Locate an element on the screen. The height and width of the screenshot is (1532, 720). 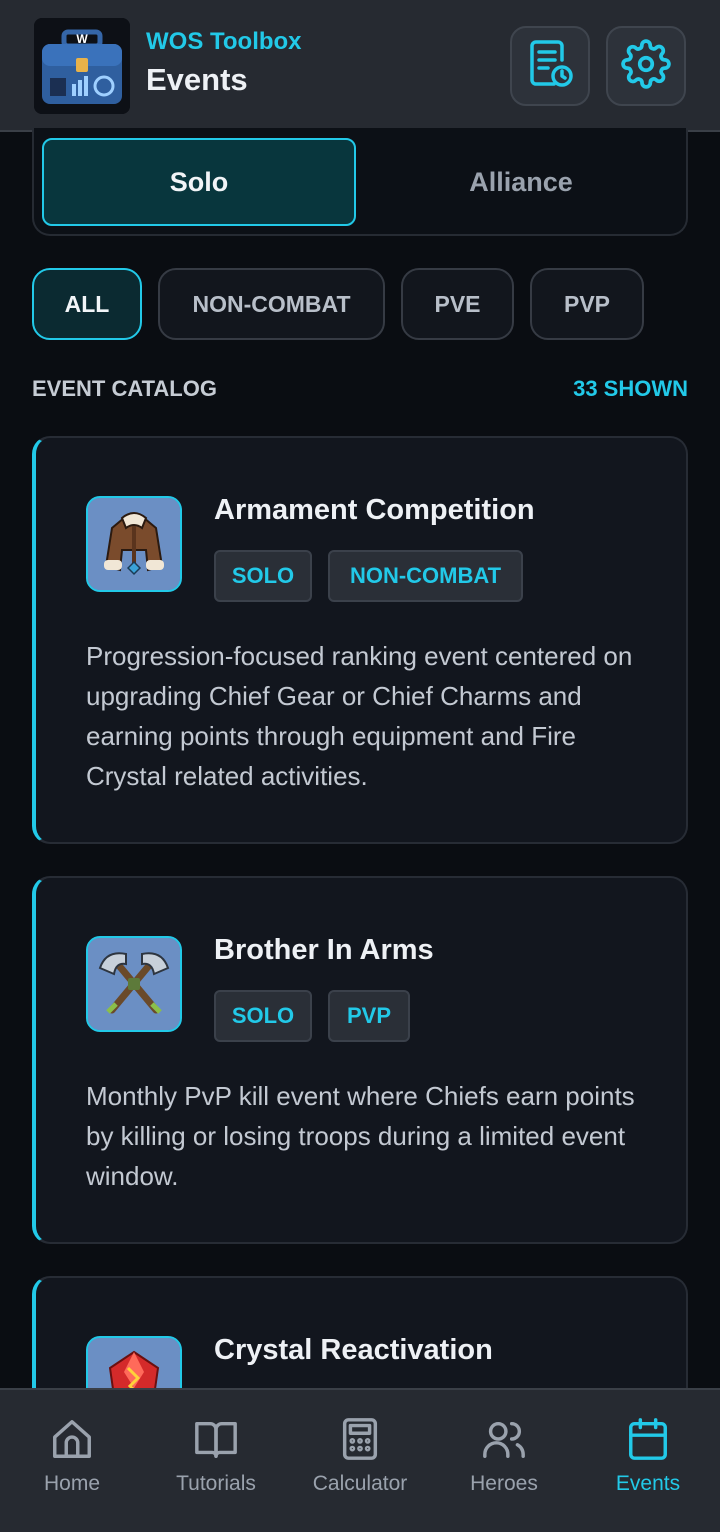
page-title: Events is located at coordinates (197, 79).